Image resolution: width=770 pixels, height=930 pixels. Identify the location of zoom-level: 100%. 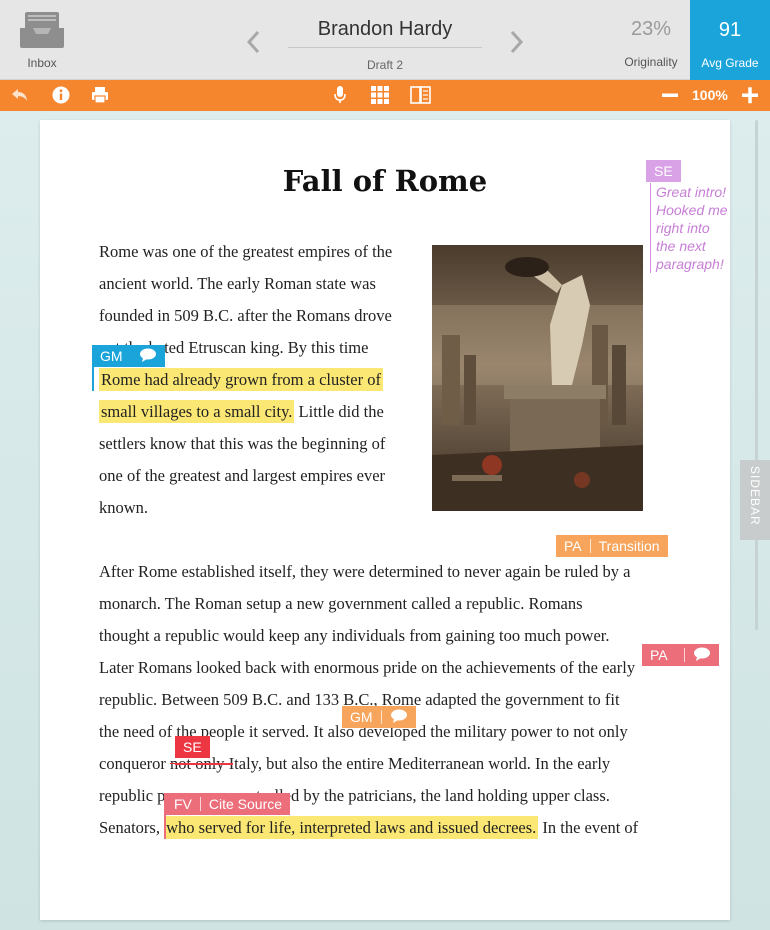
(710, 95).